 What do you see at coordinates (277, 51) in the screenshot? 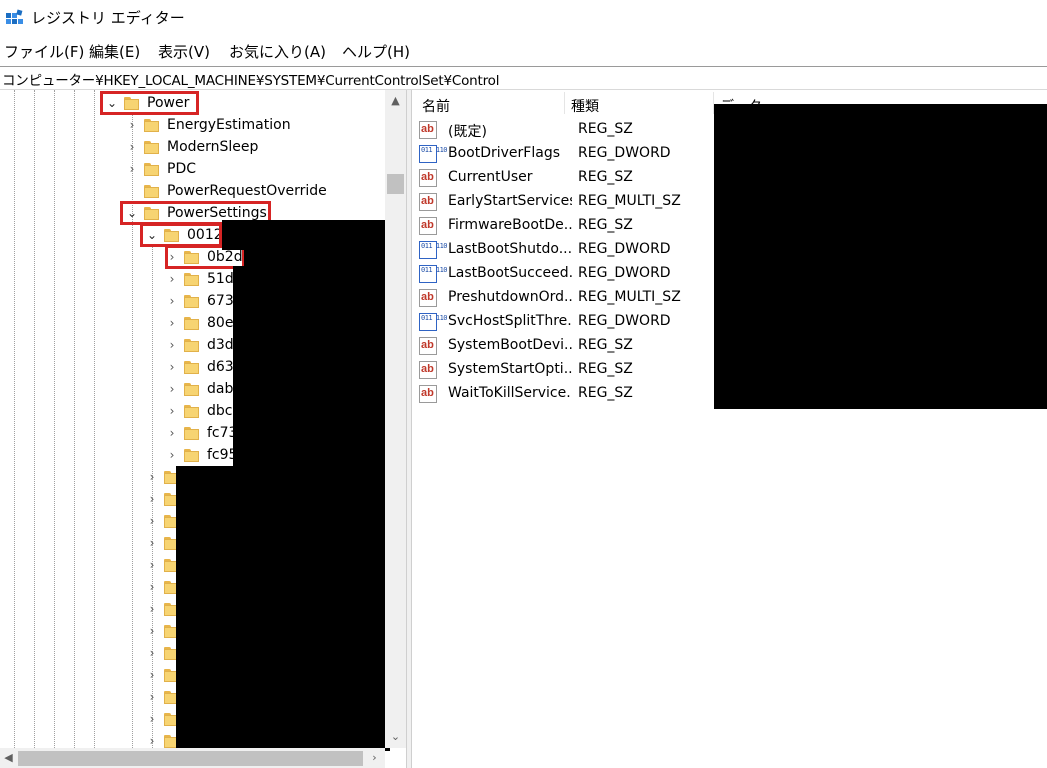
I see `menu-favorites: お気に入り(A)` at bounding box center [277, 51].